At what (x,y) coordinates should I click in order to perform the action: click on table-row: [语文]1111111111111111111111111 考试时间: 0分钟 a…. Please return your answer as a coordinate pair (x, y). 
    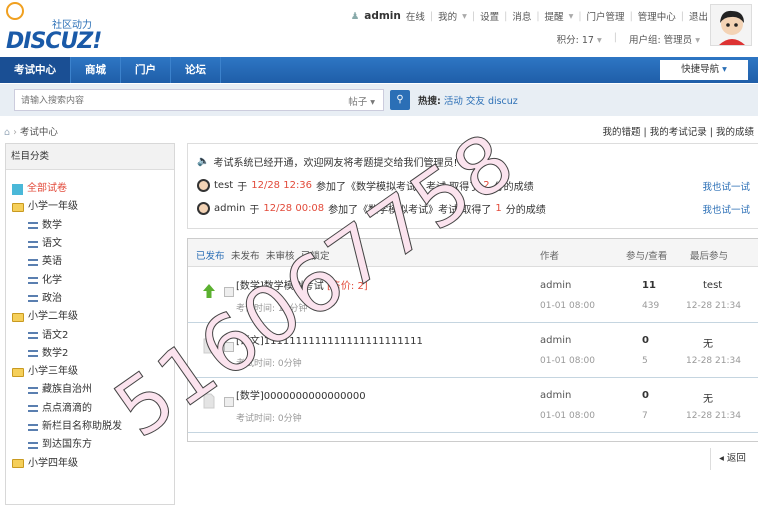
    Looking at the image, I should click on (473, 350).